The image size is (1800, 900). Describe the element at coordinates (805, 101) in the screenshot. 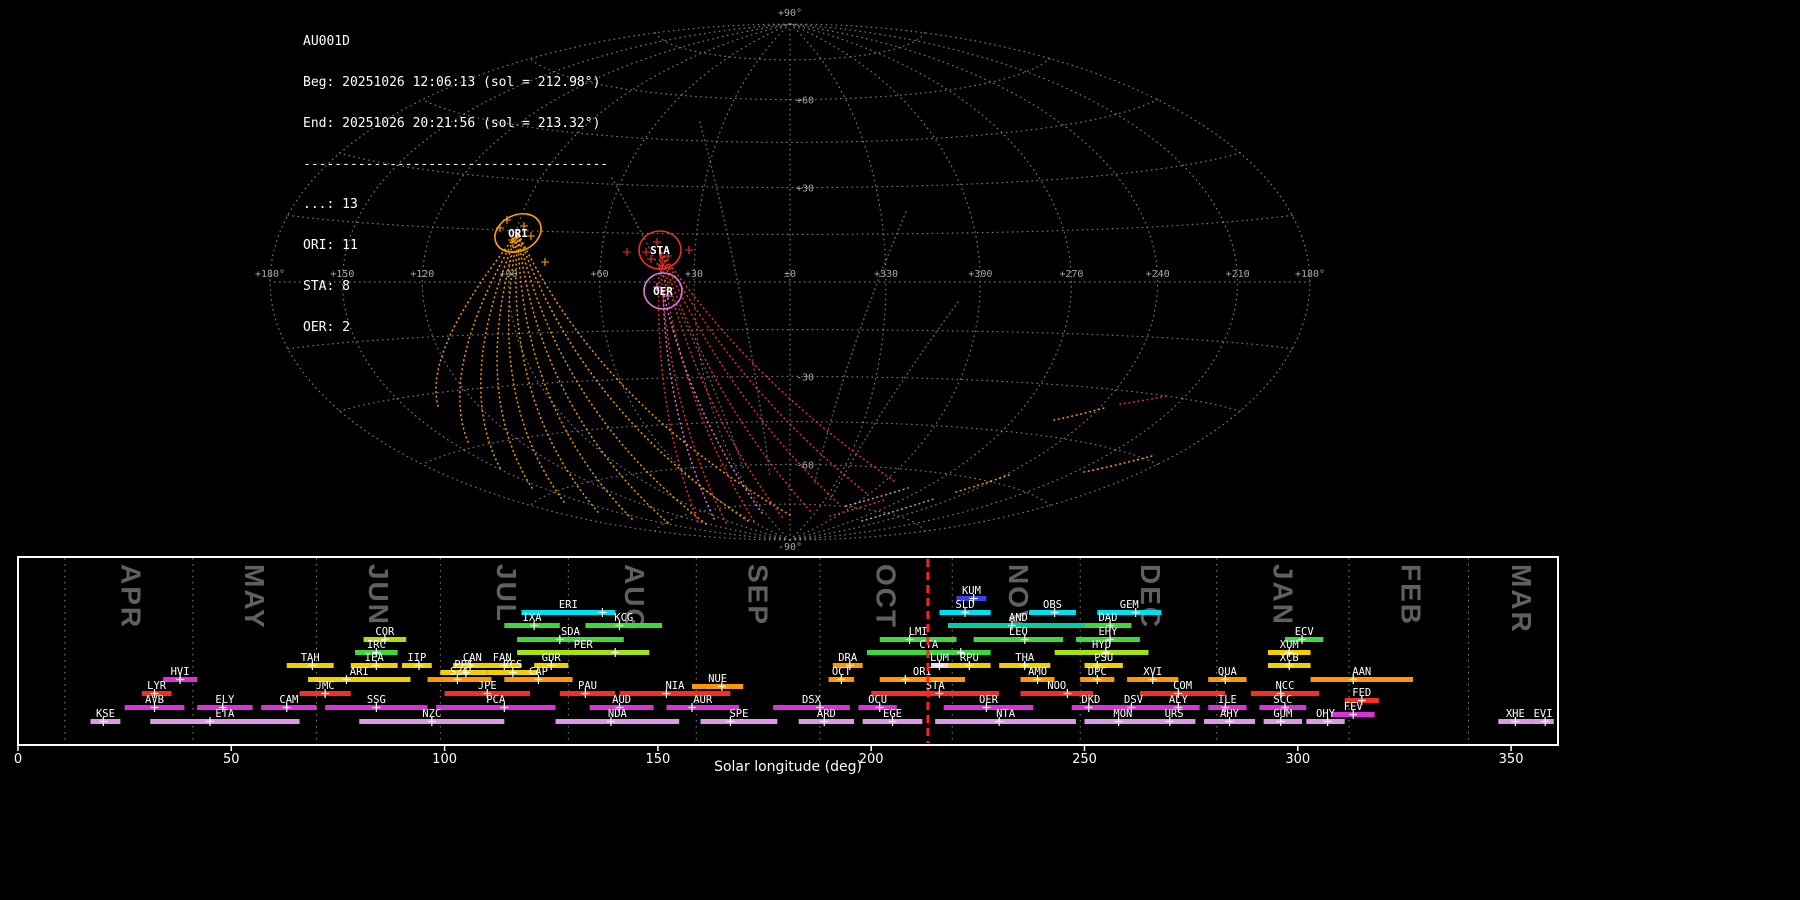

I see `graticule-label: +60` at that location.